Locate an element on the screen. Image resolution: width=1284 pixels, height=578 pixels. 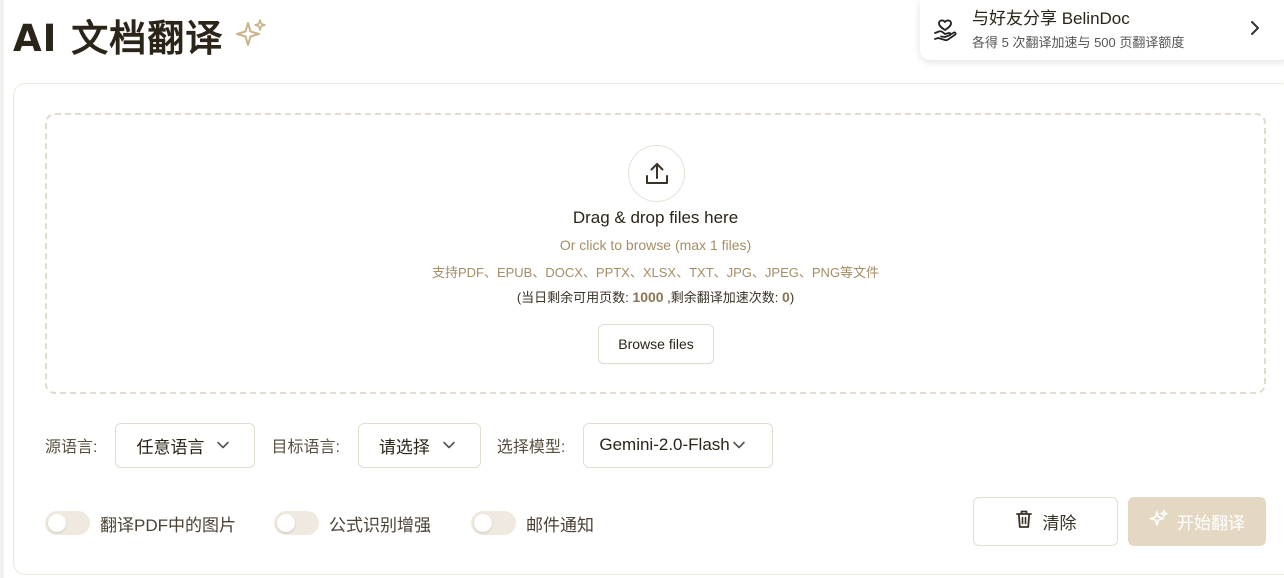
target-language-label: 目标语言: is located at coordinates (305, 447).